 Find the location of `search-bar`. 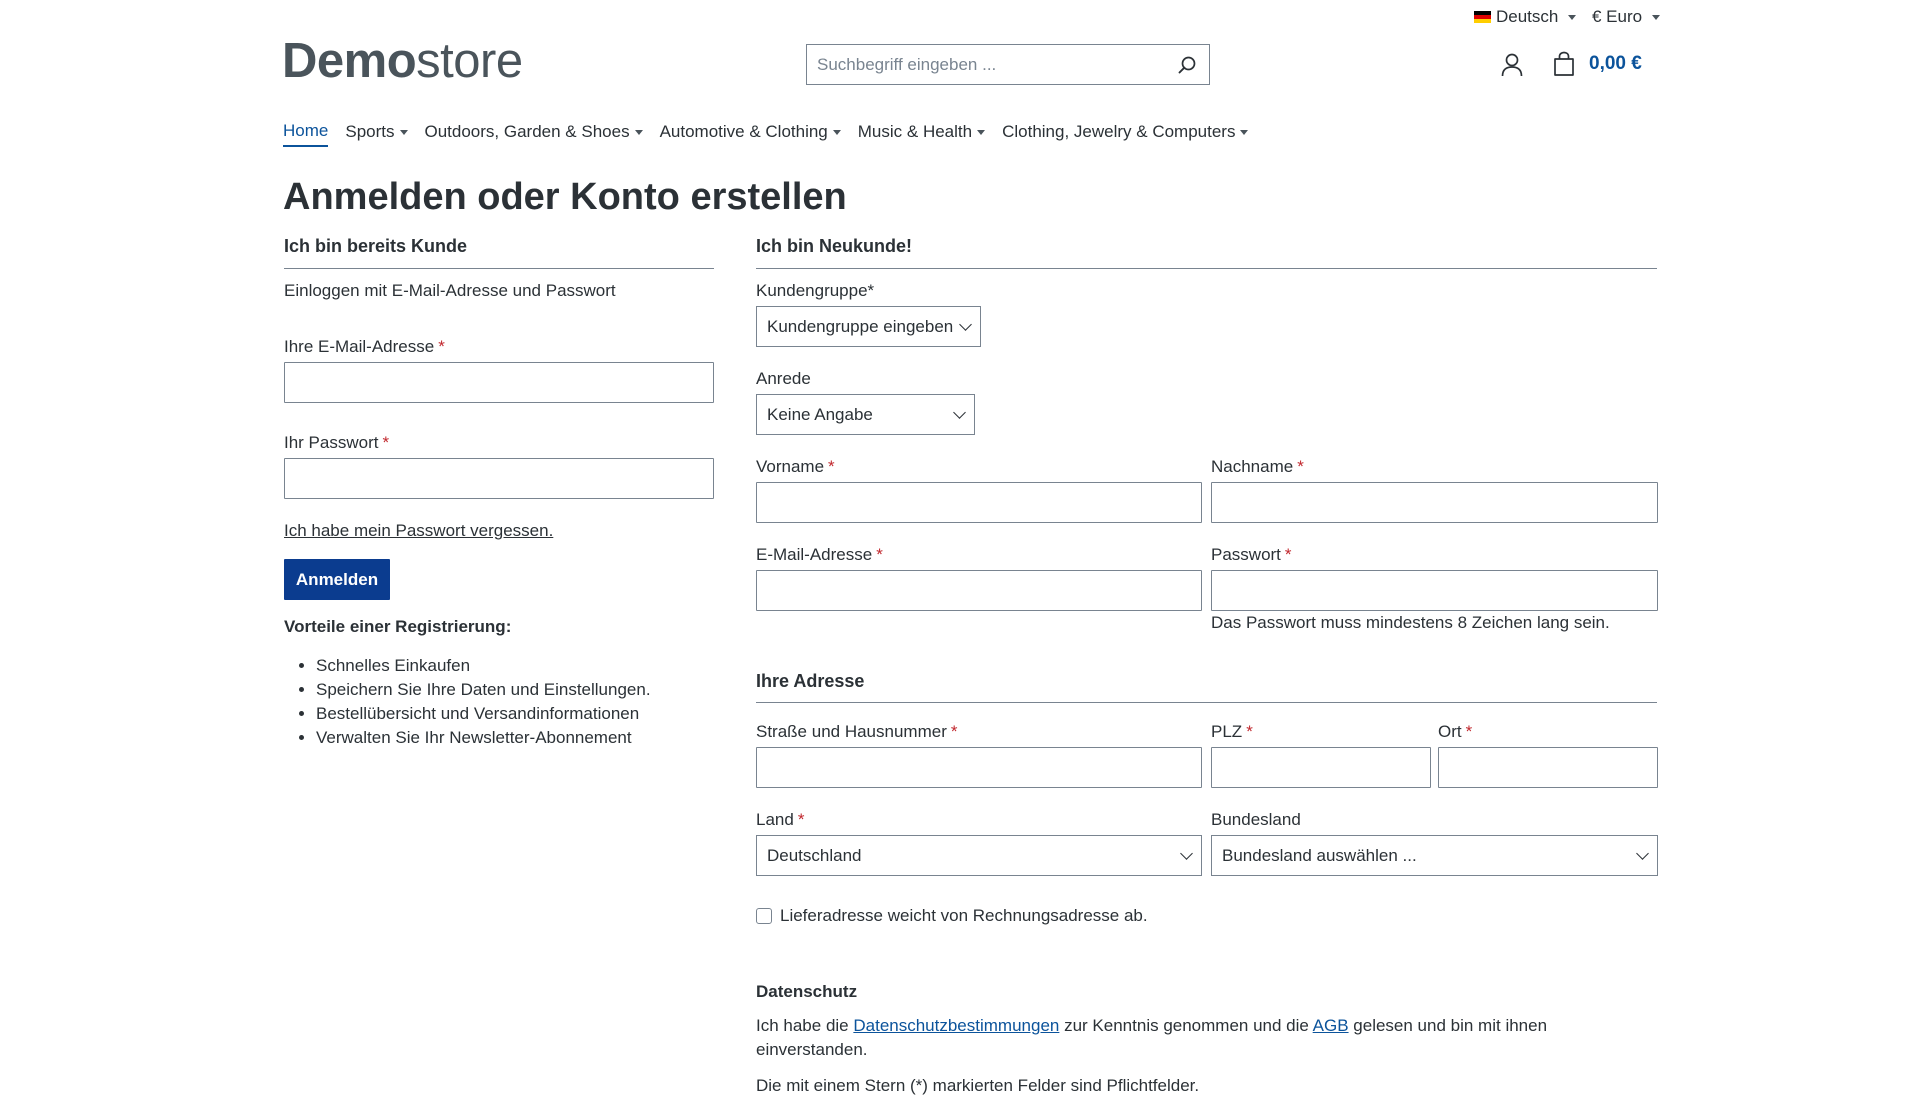

search-bar is located at coordinates (1008, 64).